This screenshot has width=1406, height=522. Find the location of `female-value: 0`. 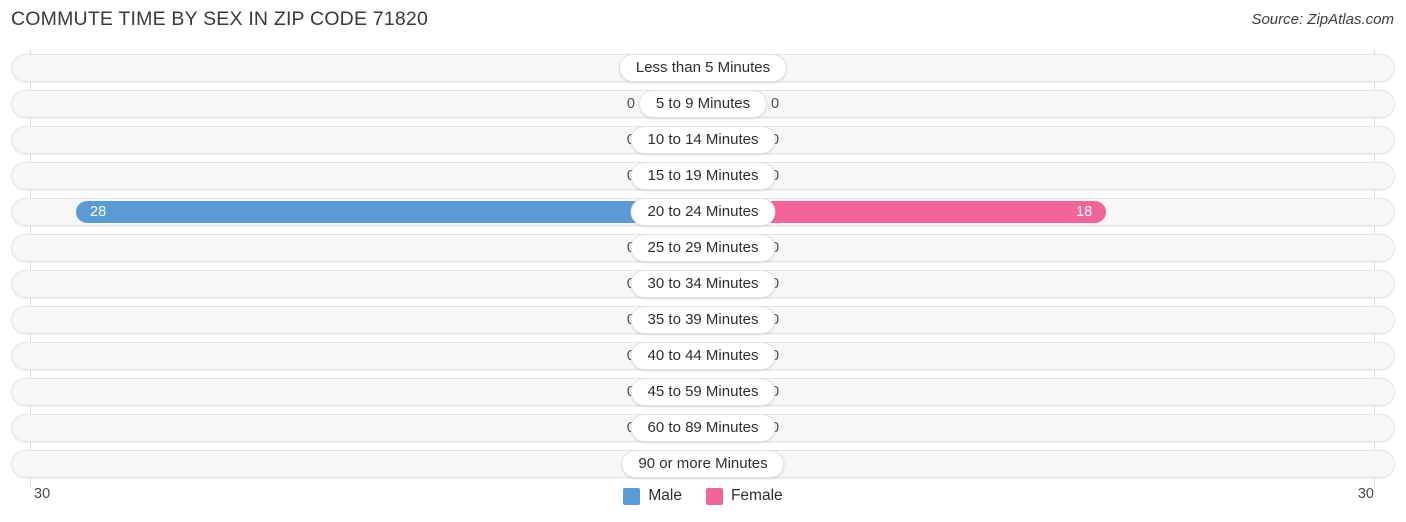

female-value: 0 is located at coordinates (775, 104).